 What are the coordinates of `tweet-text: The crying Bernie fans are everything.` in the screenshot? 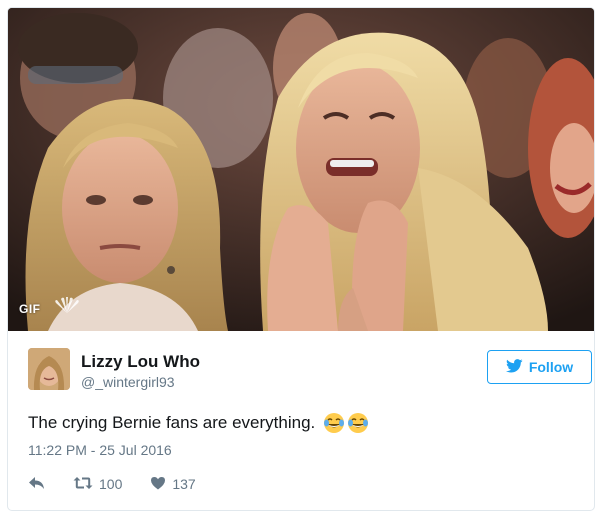 It's located at (198, 423).